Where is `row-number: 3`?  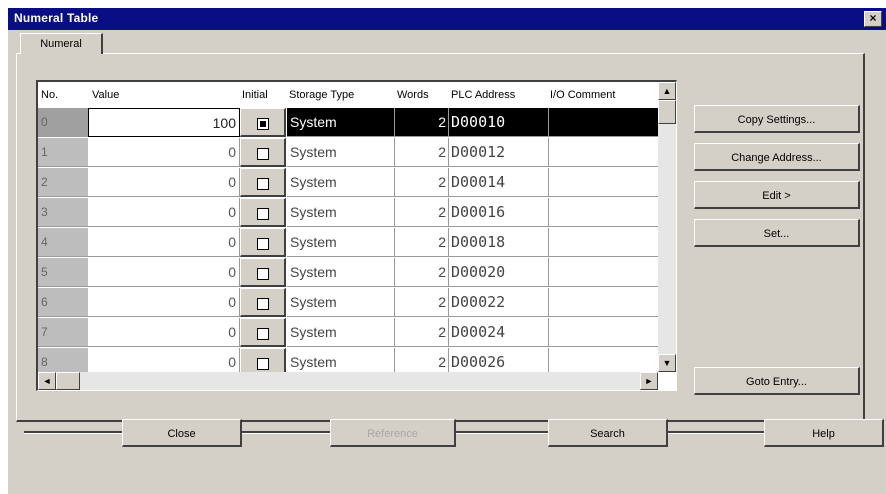
row-number: 3 is located at coordinates (63, 212).